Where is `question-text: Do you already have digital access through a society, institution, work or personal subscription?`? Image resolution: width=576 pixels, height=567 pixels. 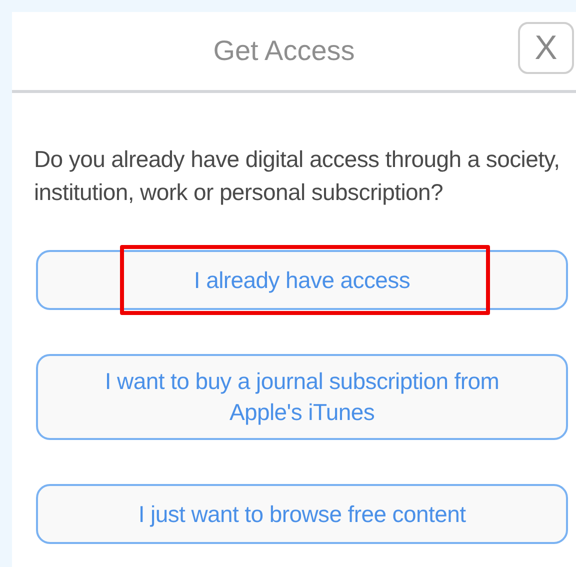
question-text: Do you already have digital access through a society, institution, work or personal subscription? is located at coordinates (297, 176).